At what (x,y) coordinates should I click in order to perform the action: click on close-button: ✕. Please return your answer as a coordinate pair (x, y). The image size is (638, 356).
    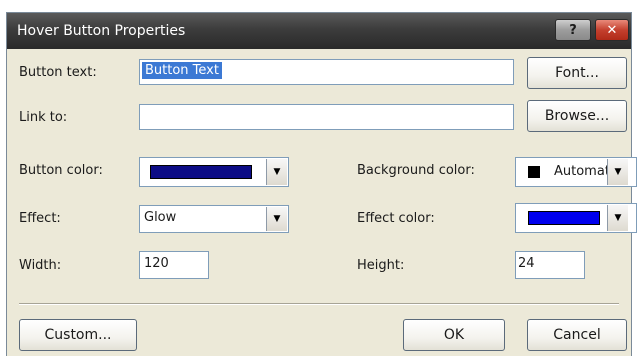
    Looking at the image, I should click on (612, 30).